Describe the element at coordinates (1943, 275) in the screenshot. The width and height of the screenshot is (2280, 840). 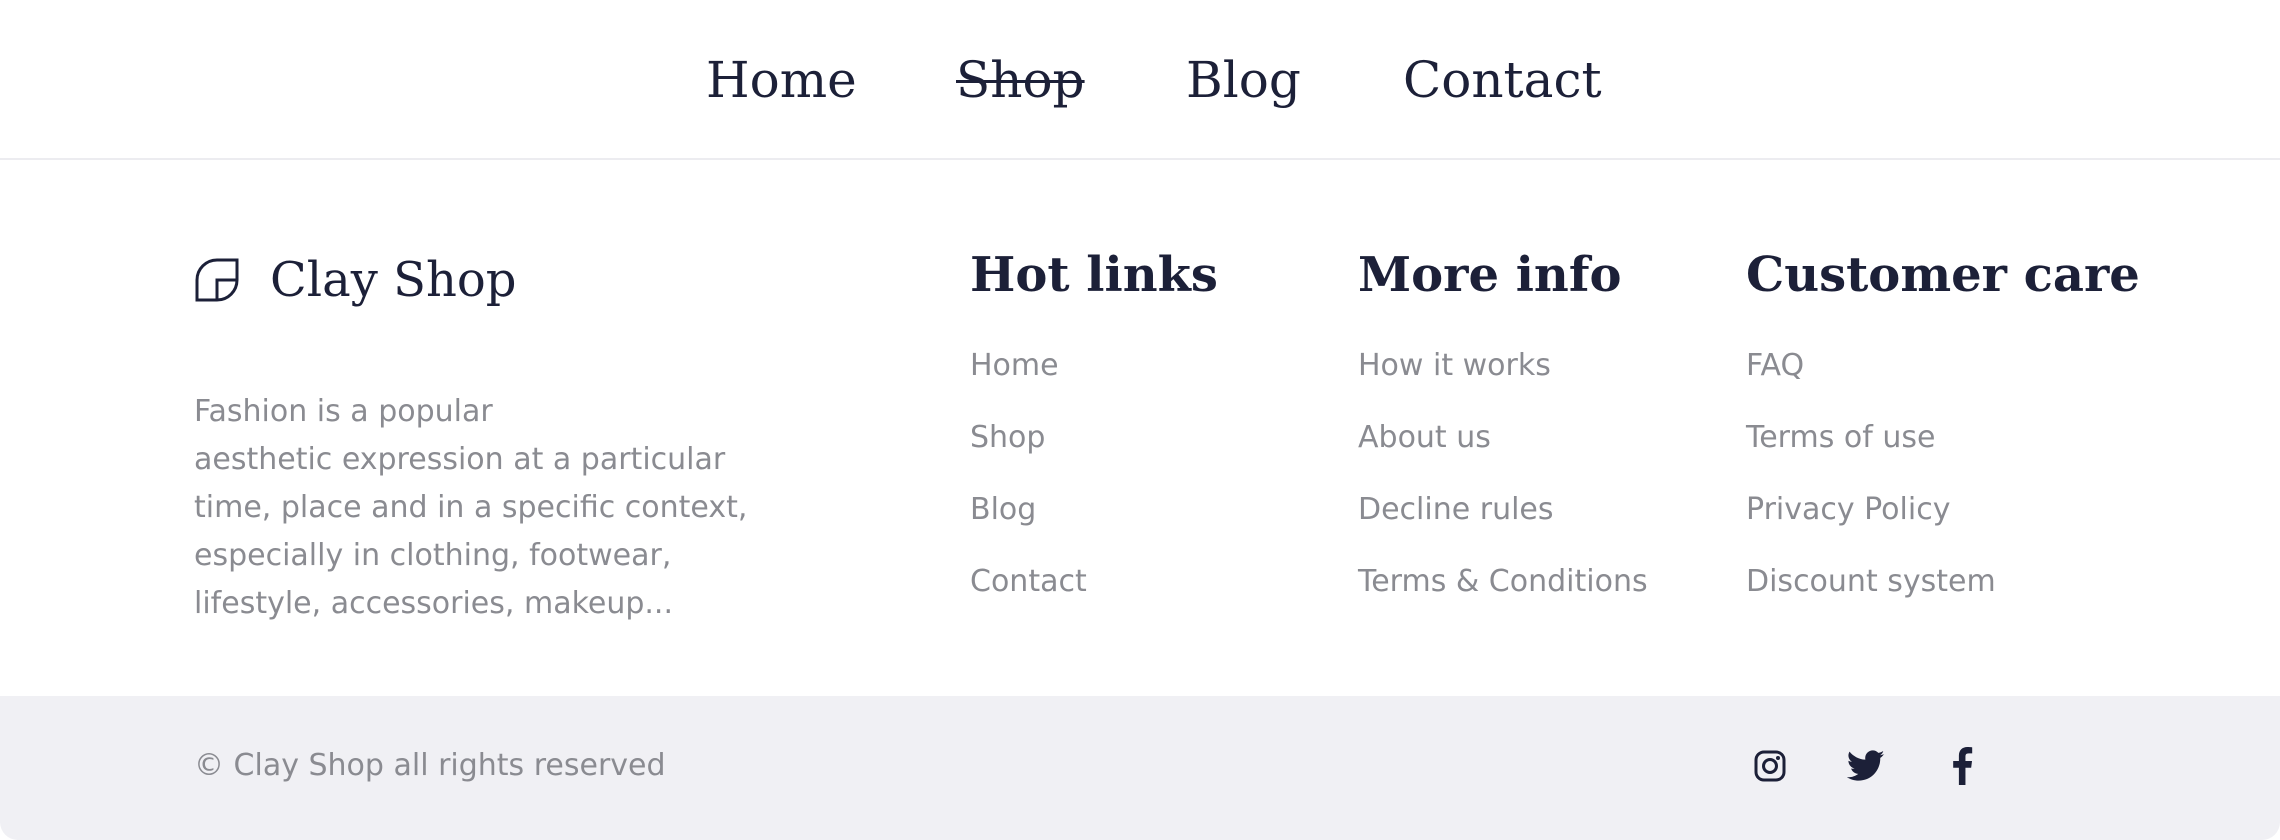
I see `column-title: Customer care` at that location.